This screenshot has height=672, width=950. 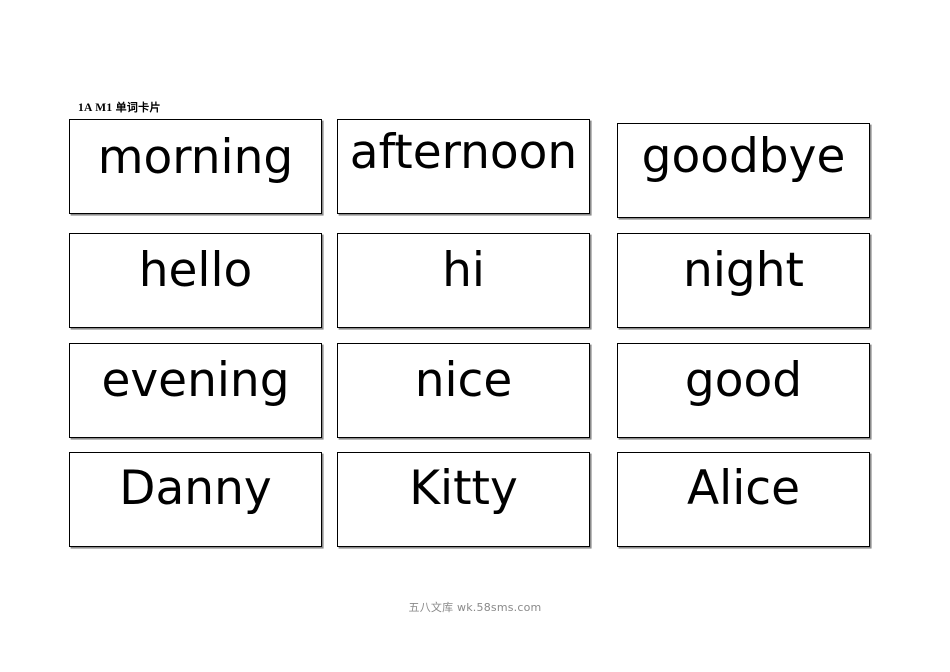 I want to click on watermark: 五八文库 wk.58sms.com, so click(x=475, y=607).